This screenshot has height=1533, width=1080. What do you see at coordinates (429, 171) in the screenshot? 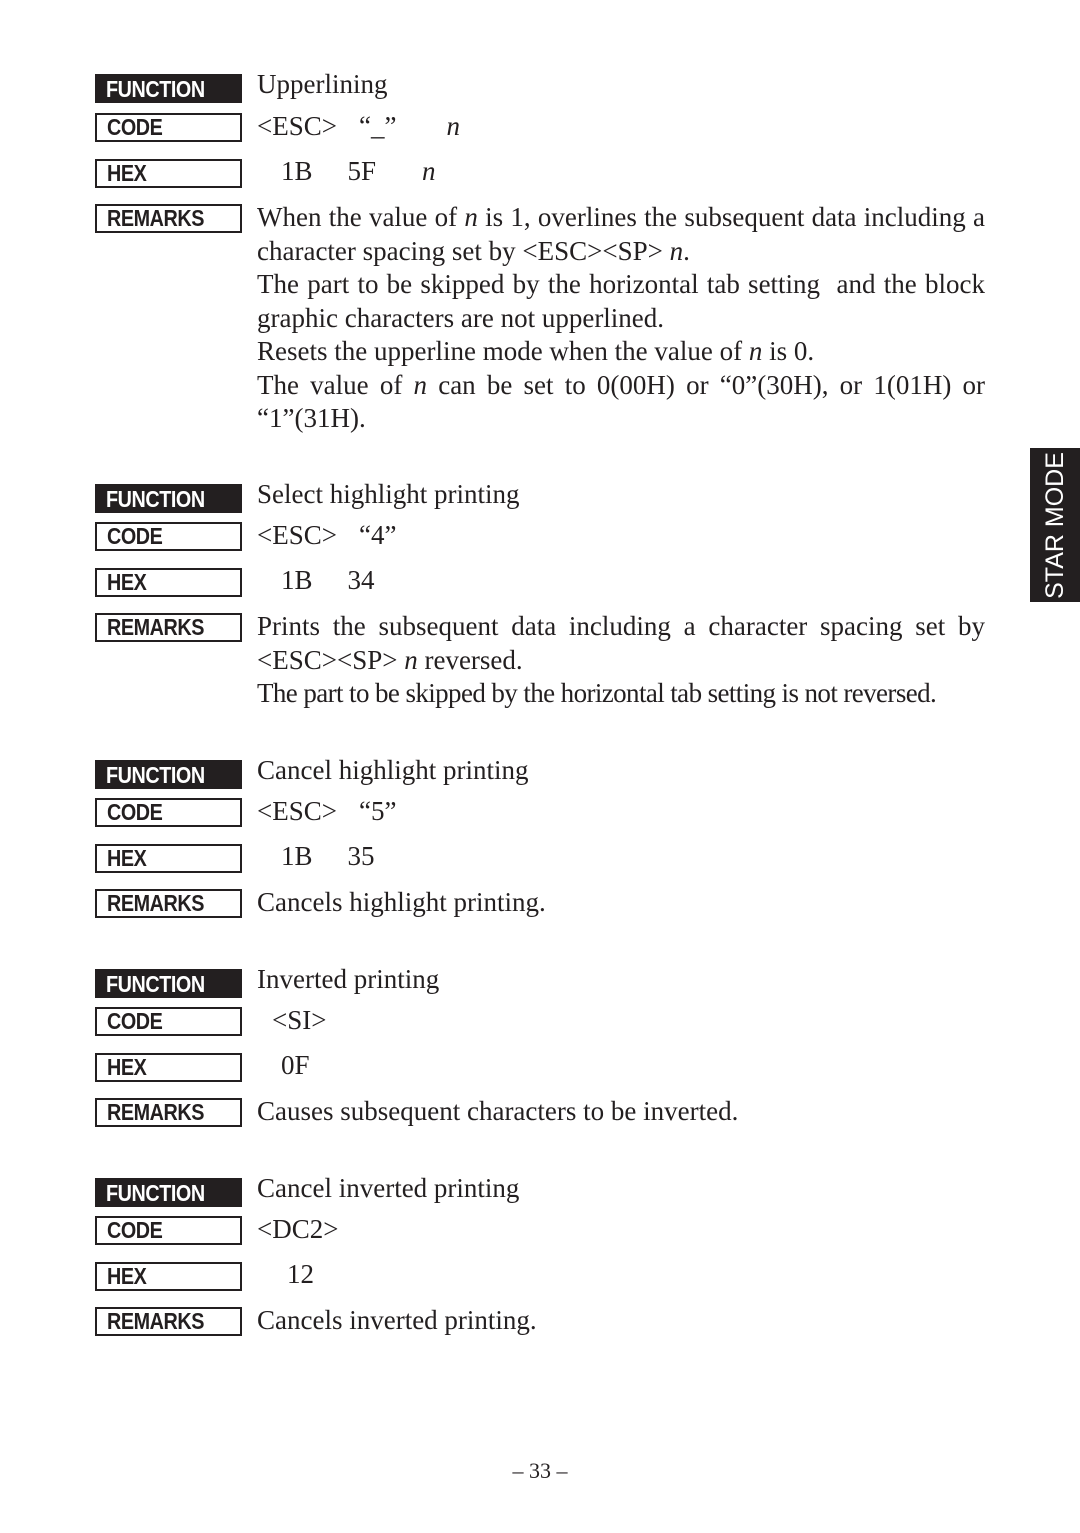
I see `hex-param: n` at bounding box center [429, 171].